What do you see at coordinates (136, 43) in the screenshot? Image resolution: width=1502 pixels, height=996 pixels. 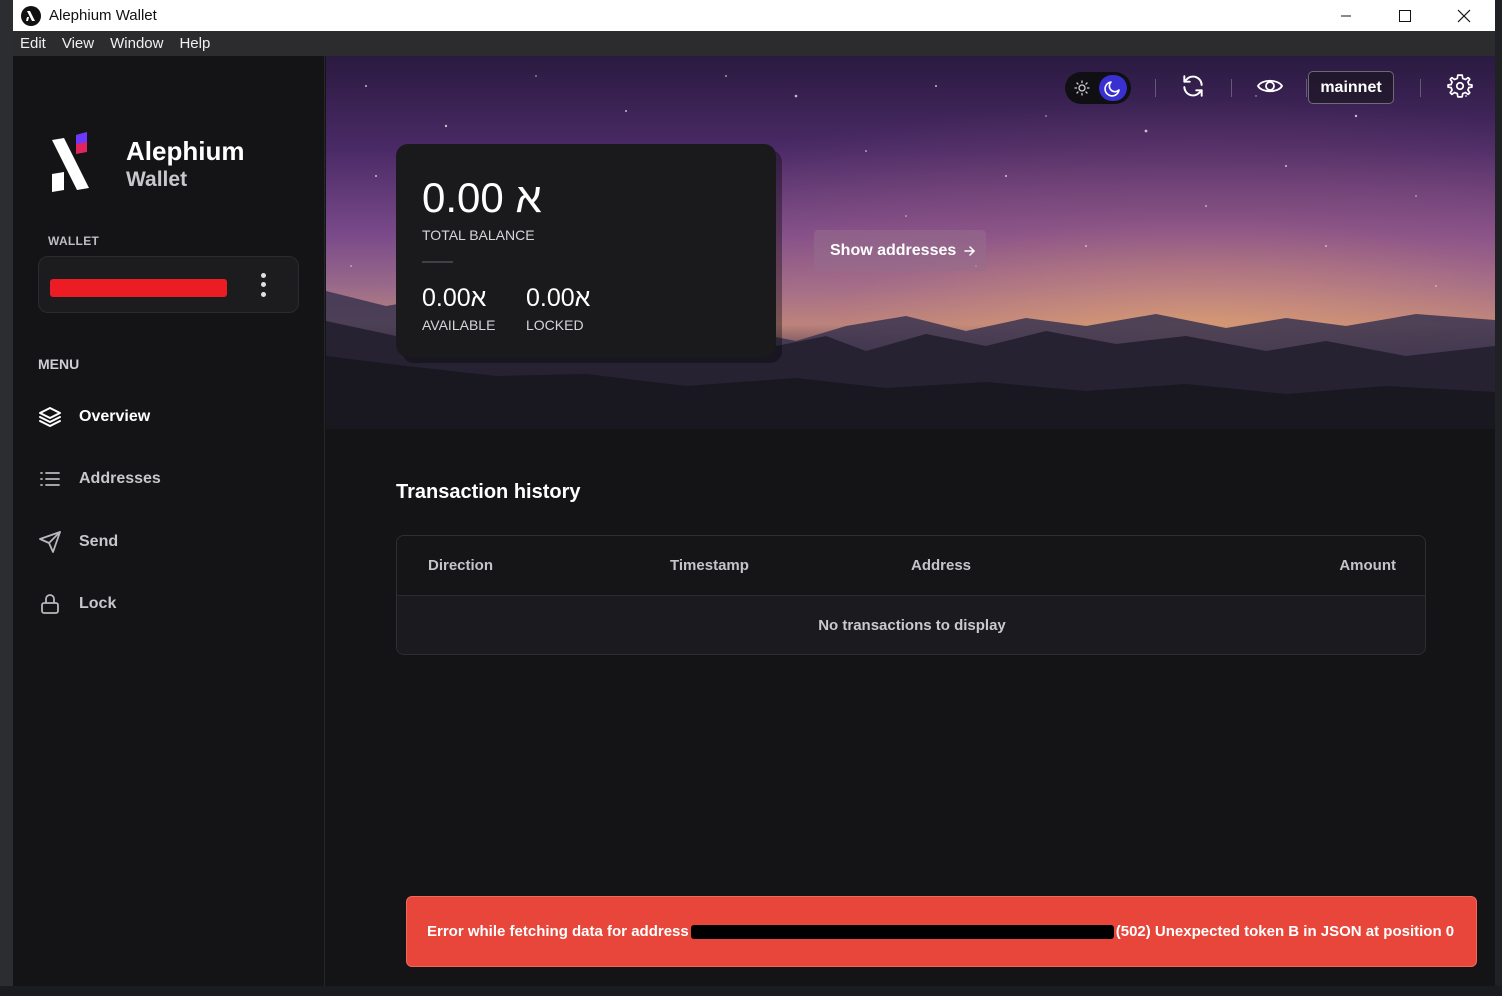 I see `menu-window: Window` at bounding box center [136, 43].